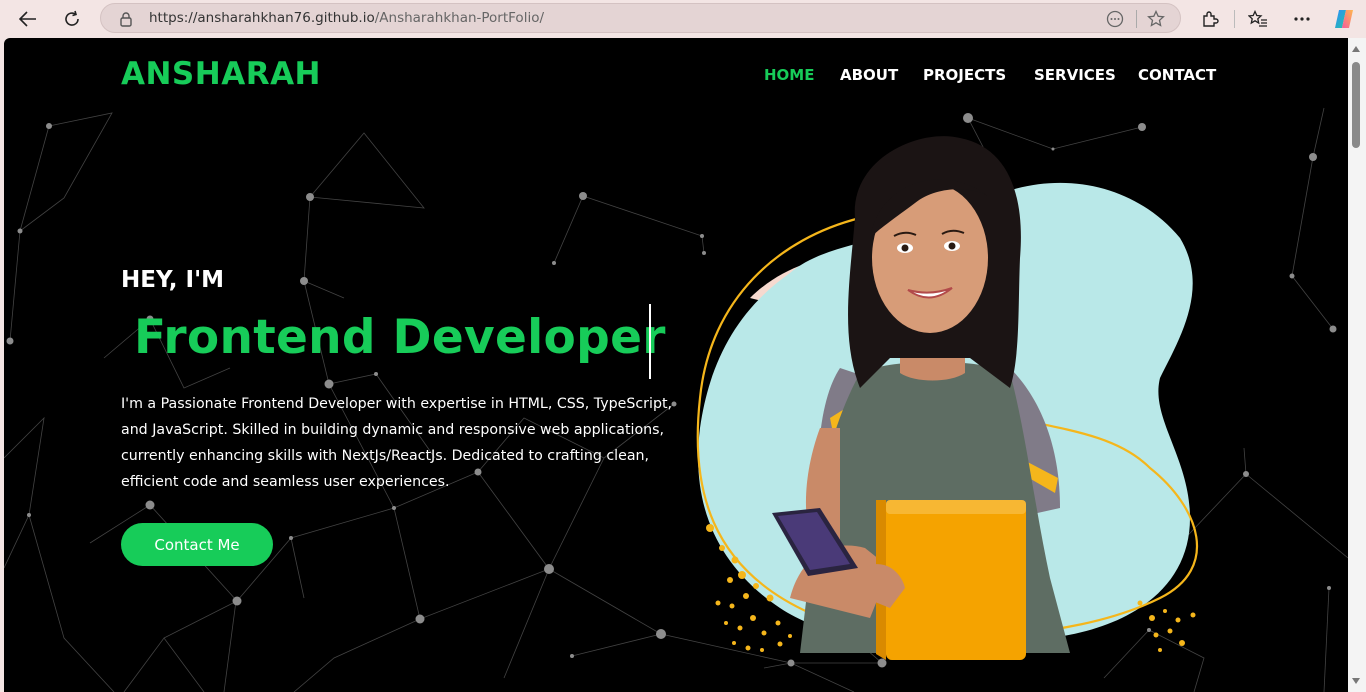  What do you see at coordinates (126, 21) in the screenshot?
I see `lock-icon` at bounding box center [126, 21].